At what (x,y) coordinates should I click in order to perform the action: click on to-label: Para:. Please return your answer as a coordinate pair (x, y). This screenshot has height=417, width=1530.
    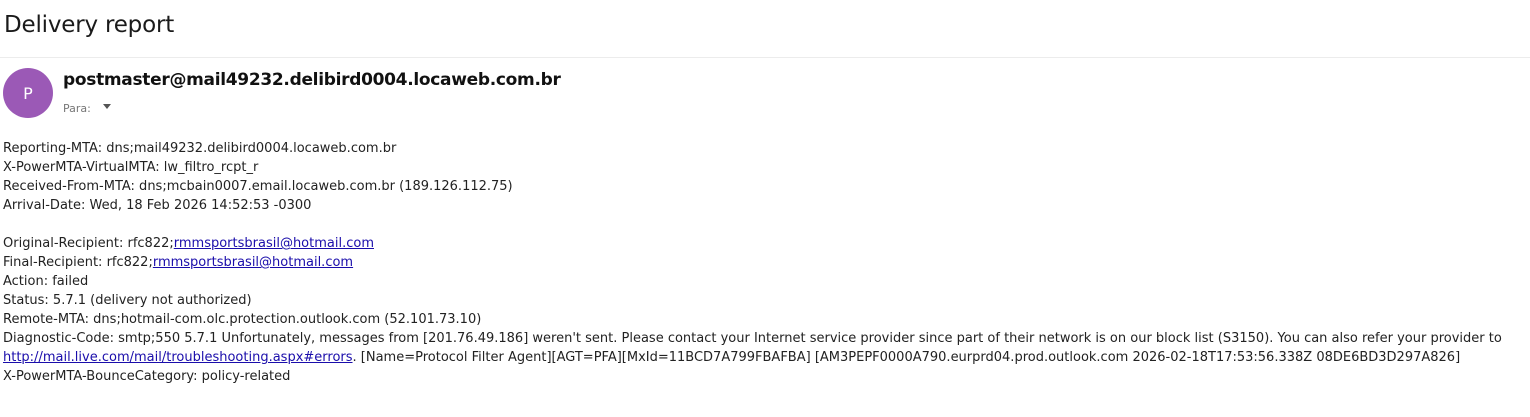
    Looking at the image, I should click on (77, 108).